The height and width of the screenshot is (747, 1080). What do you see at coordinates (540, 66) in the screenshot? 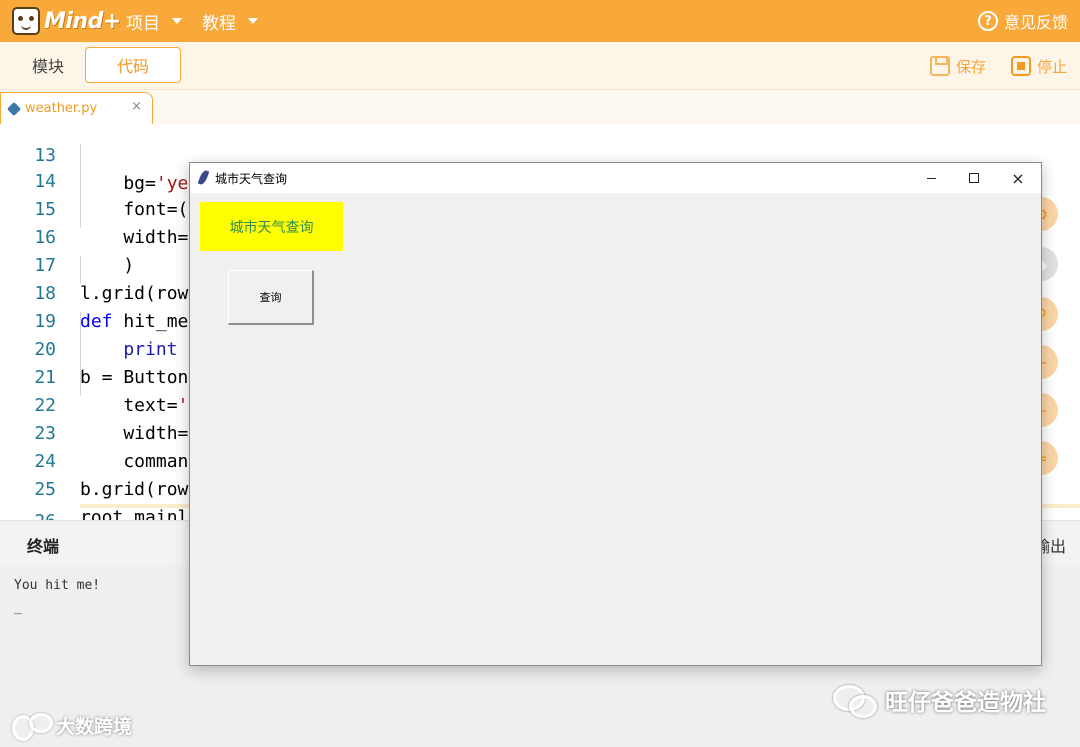
I see `mode-bar: 模块 代码 保存 停止` at bounding box center [540, 66].